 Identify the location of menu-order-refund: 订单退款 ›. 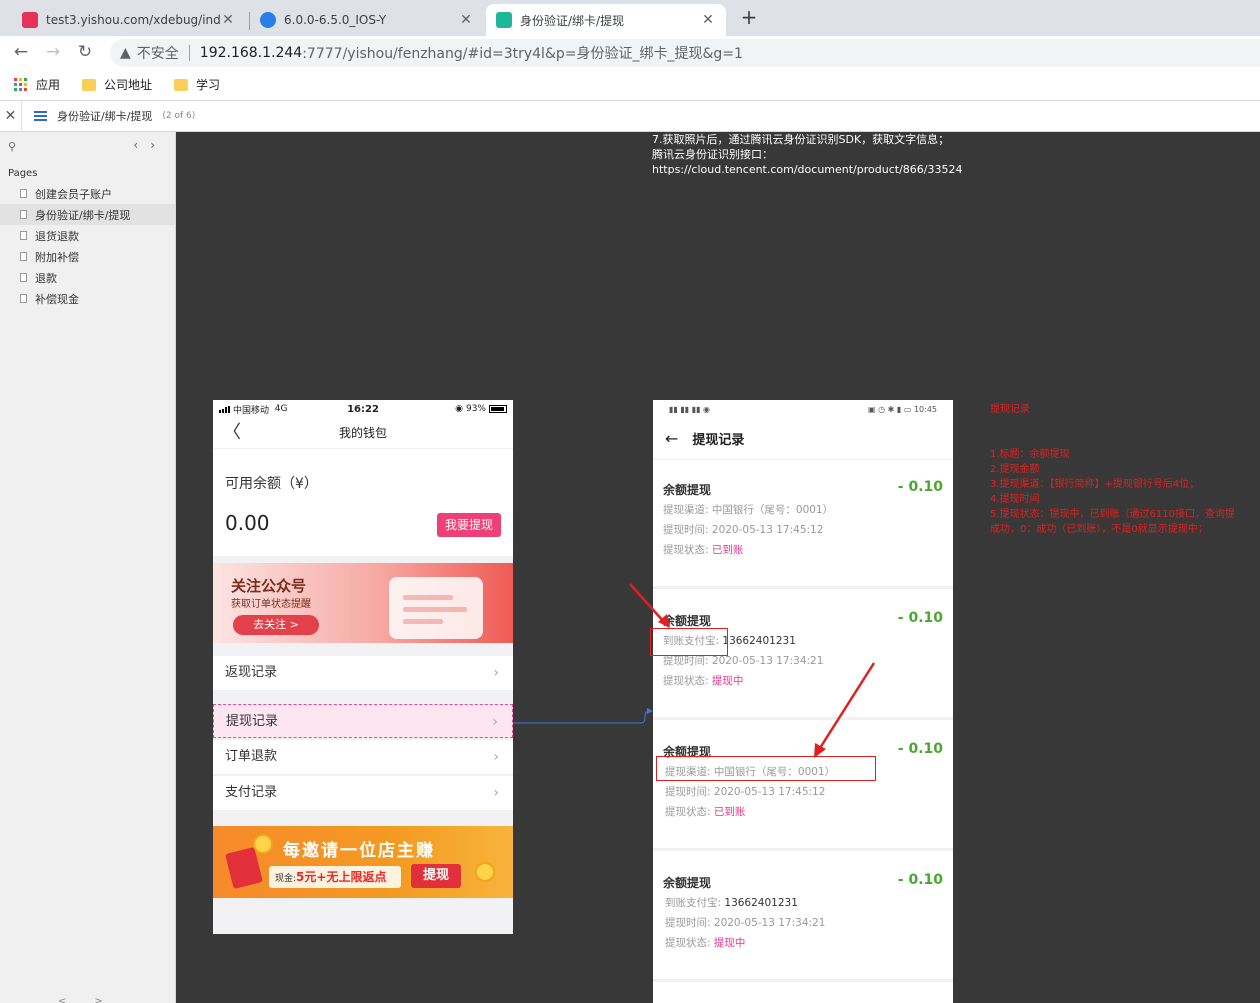
(363, 757).